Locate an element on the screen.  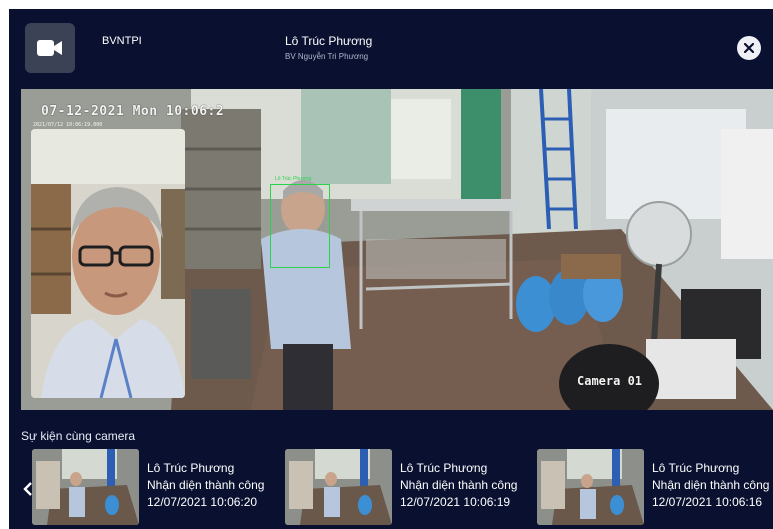
face-box-label: Lô Trúc Phương is located at coordinates (293, 179).